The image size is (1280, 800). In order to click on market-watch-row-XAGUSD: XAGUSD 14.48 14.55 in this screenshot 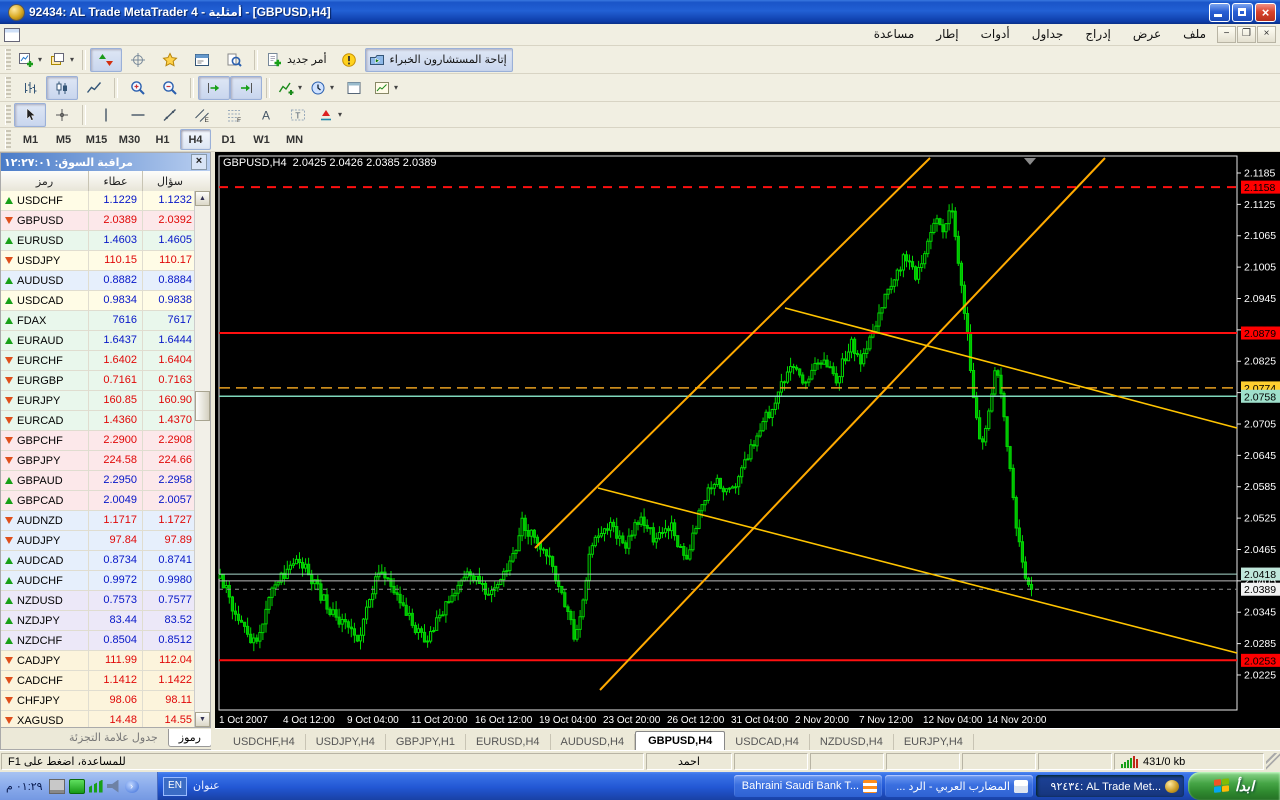, I will do `click(99, 719)`.